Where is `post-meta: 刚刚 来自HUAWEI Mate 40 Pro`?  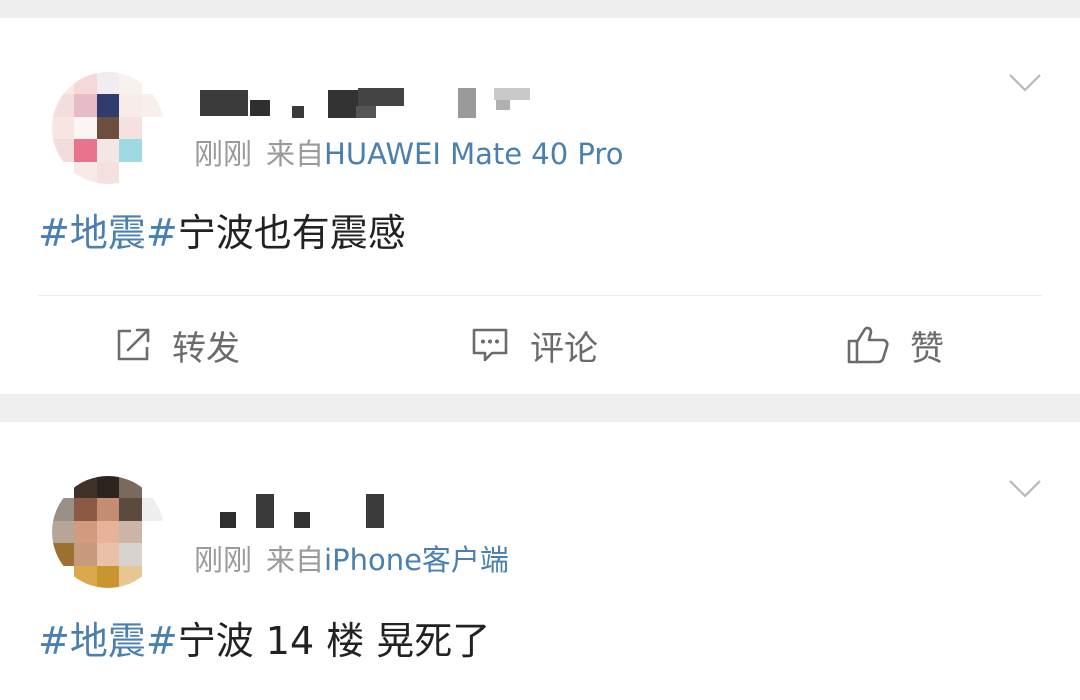
post-meta: 刚刚 来自HUAWEI Mate 40 Pro is located at coordinates (408, 154).